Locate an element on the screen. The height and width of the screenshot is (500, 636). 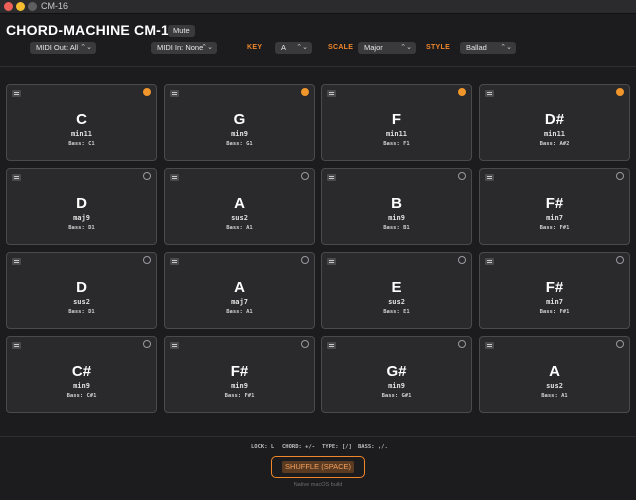
pad-bass-note: Bass: C#1 is located at coordinates (81, 396).